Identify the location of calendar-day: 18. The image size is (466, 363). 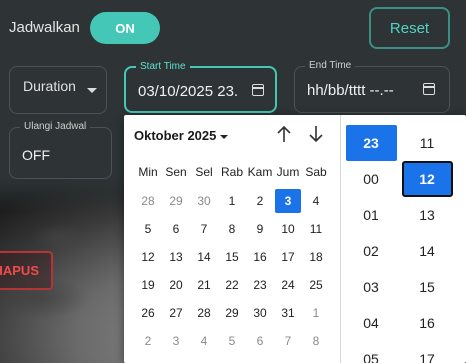
(316, 257).